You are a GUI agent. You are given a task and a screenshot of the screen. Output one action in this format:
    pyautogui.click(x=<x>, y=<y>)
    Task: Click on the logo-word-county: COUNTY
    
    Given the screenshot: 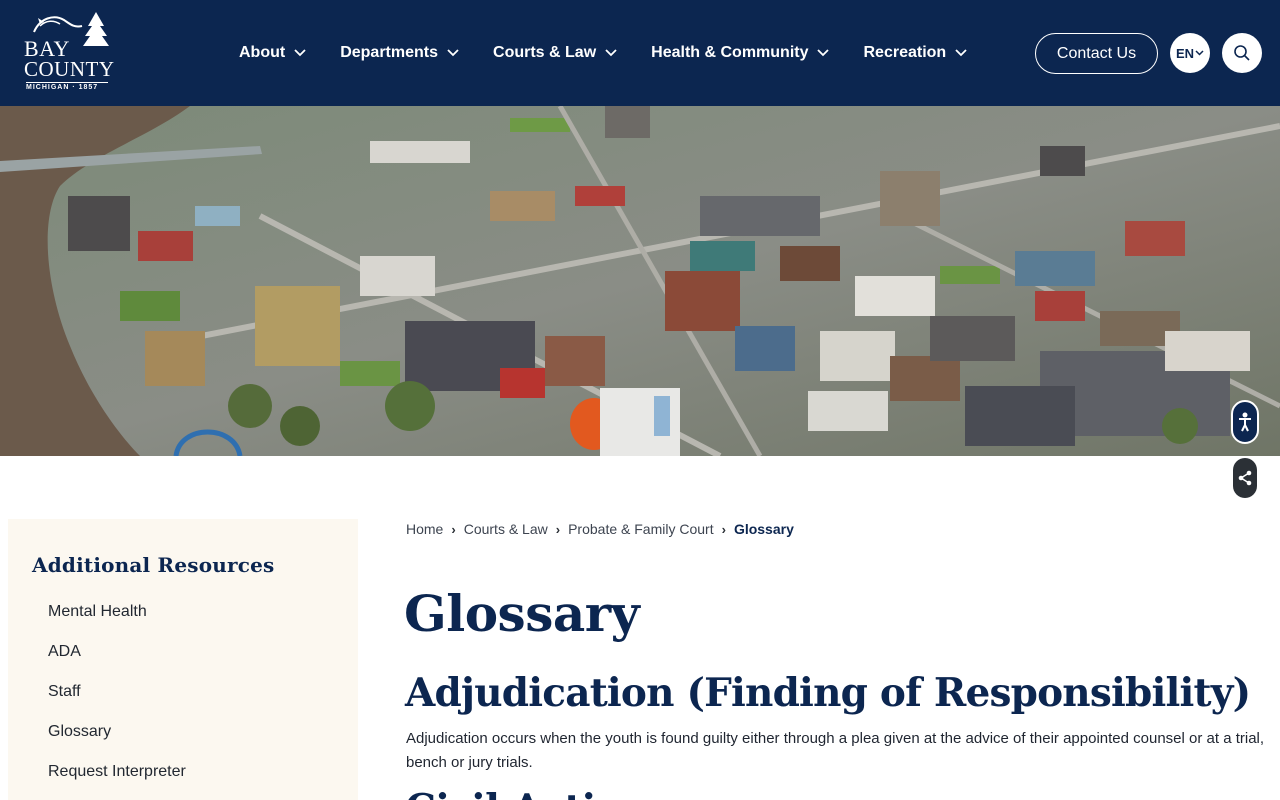 What is the action you would take?
    pyautogui.click(x=69, y=69)
    